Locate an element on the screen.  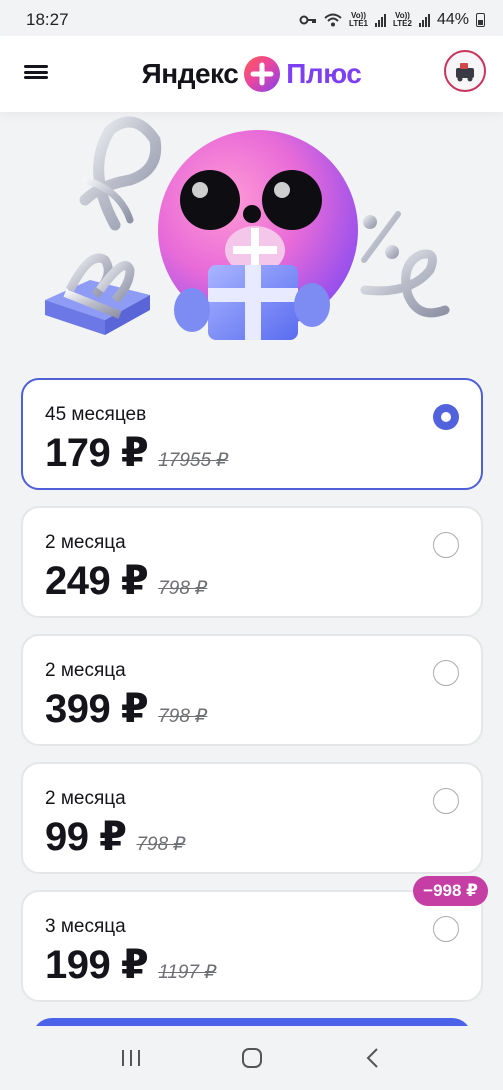
plan-price-row: 399 ₽ 798 ₽ is located at coordinates (126, 709).